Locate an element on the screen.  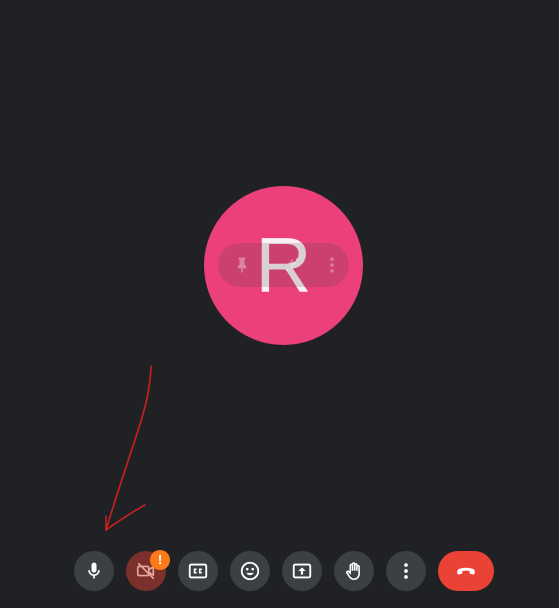
reactions-button is located at coordinates (250, 571).